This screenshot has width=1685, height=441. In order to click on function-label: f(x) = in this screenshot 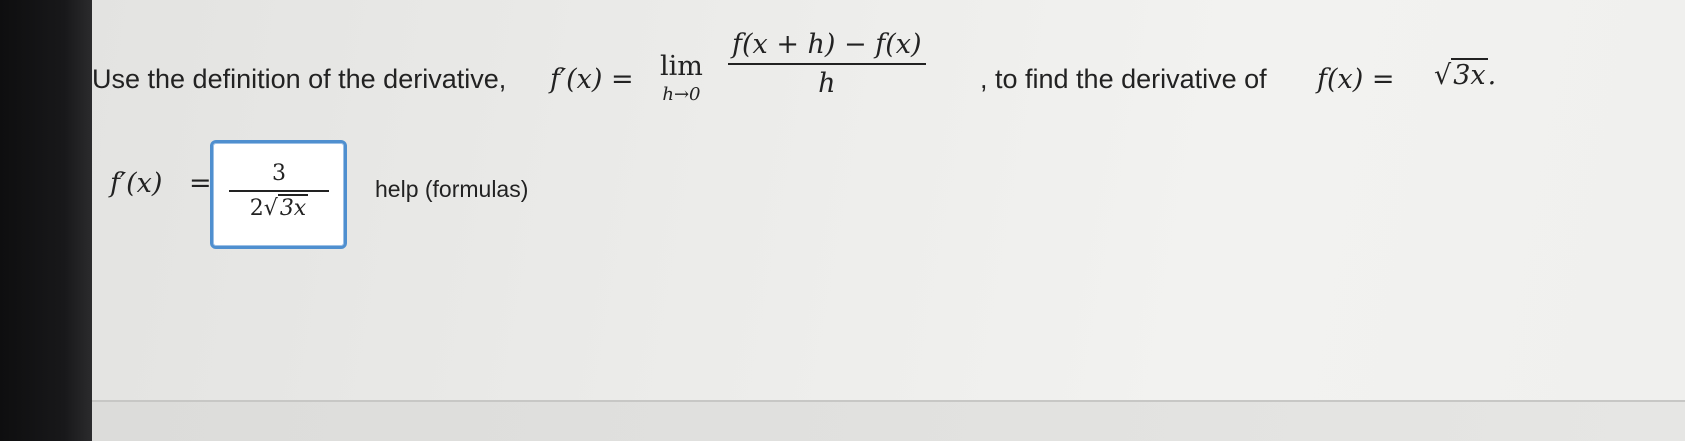, I will do `click(1356, 79)`.